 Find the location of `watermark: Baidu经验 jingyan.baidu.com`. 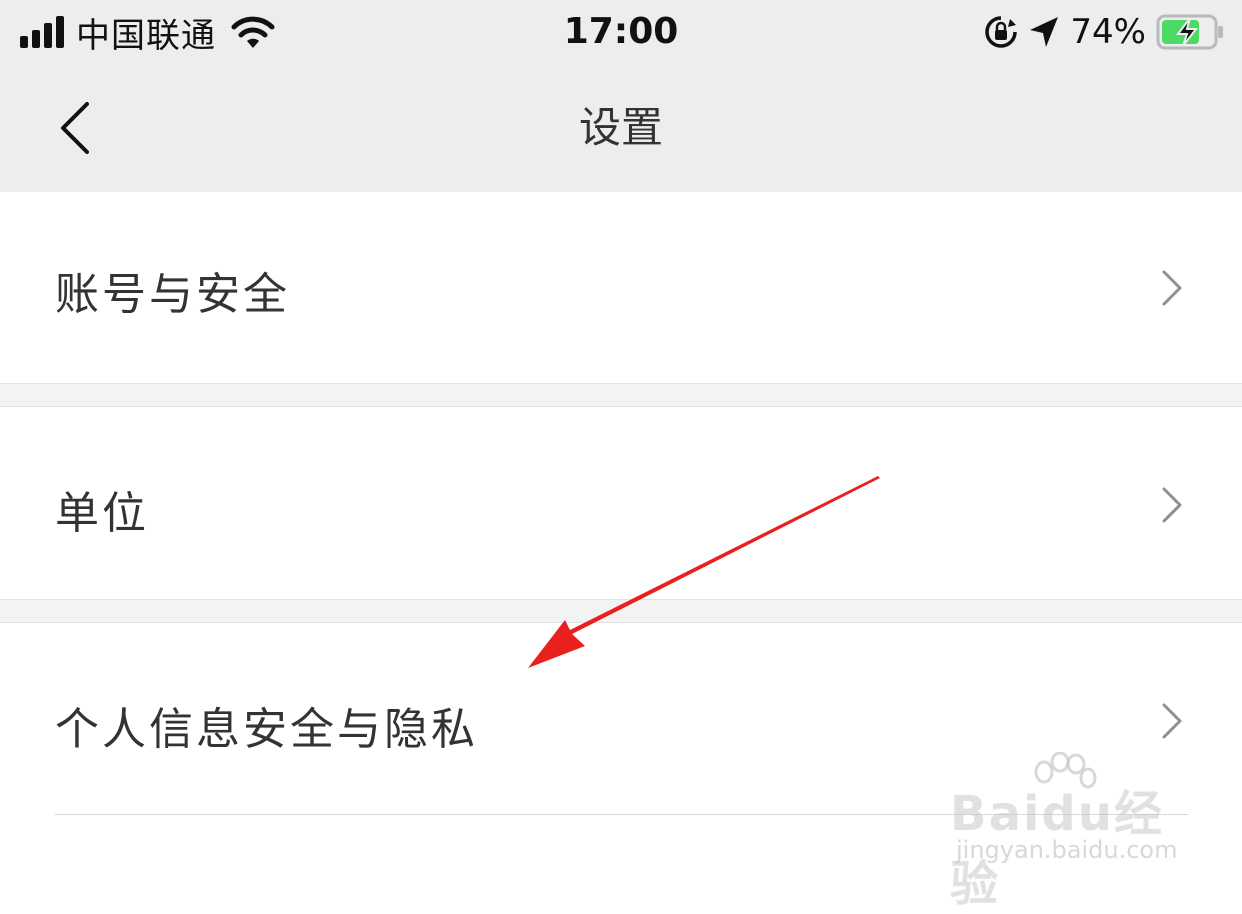

watermark: Baidu经验 jingyan.baidu.com is located at coordinates (1070, 832).